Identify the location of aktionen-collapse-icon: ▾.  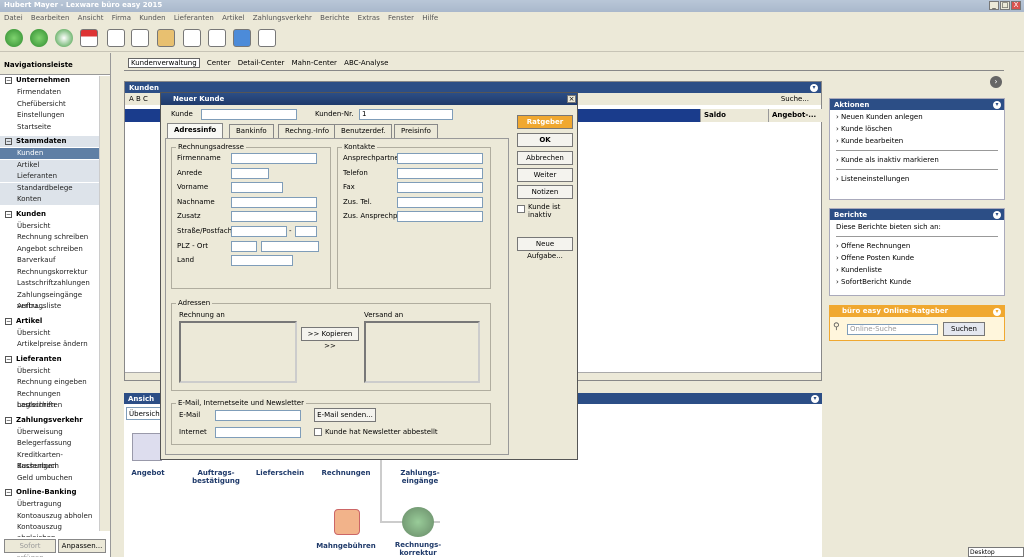
(997, 105).